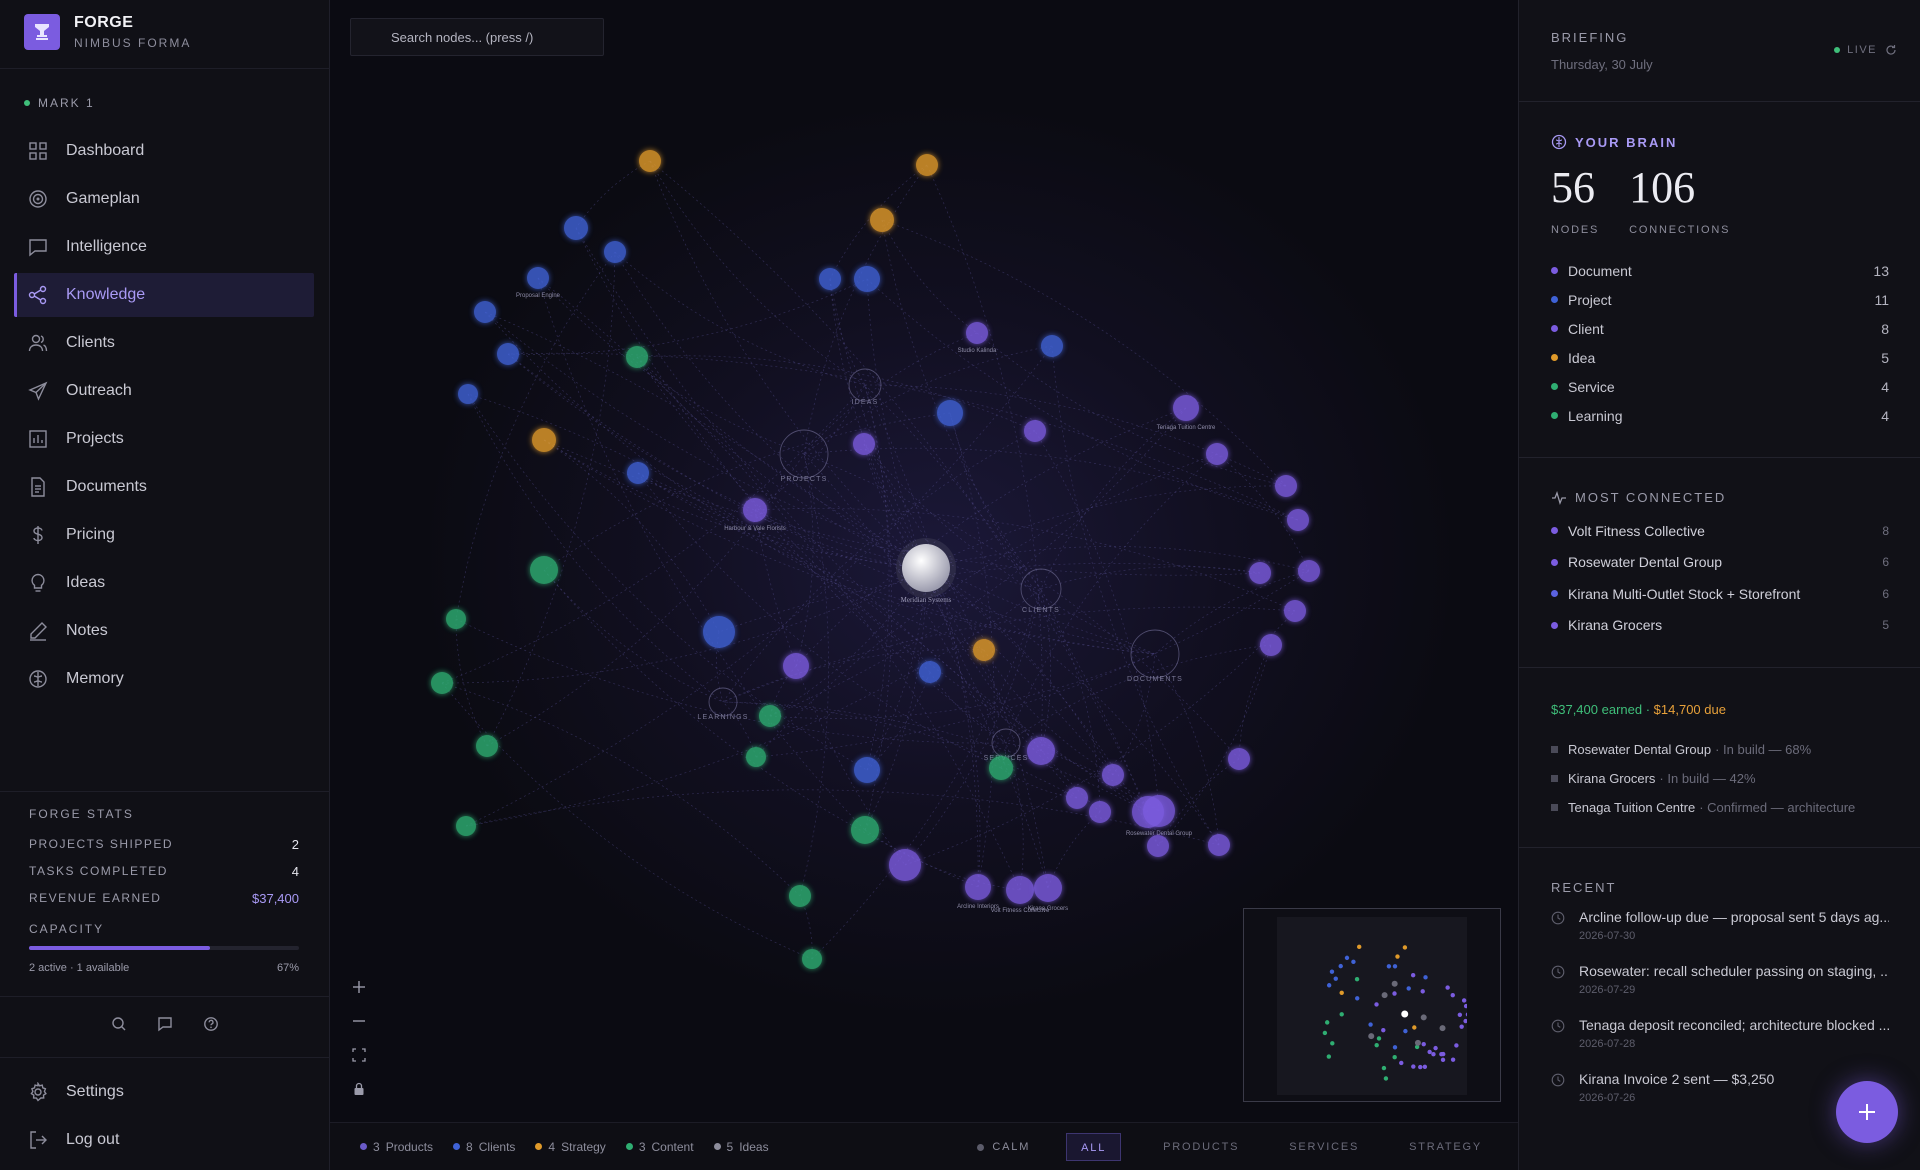 The height and width of the screenshot is (1170, 1920). I want to click on minimap, so click(1372, 1005).